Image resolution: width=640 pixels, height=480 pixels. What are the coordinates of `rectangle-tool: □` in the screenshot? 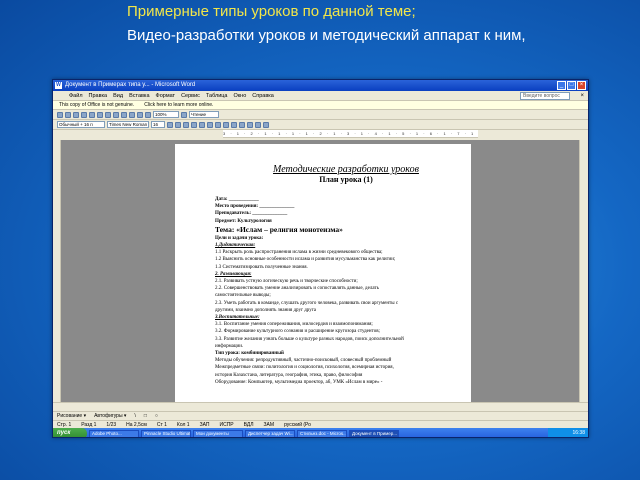 It's located at (145, 416).